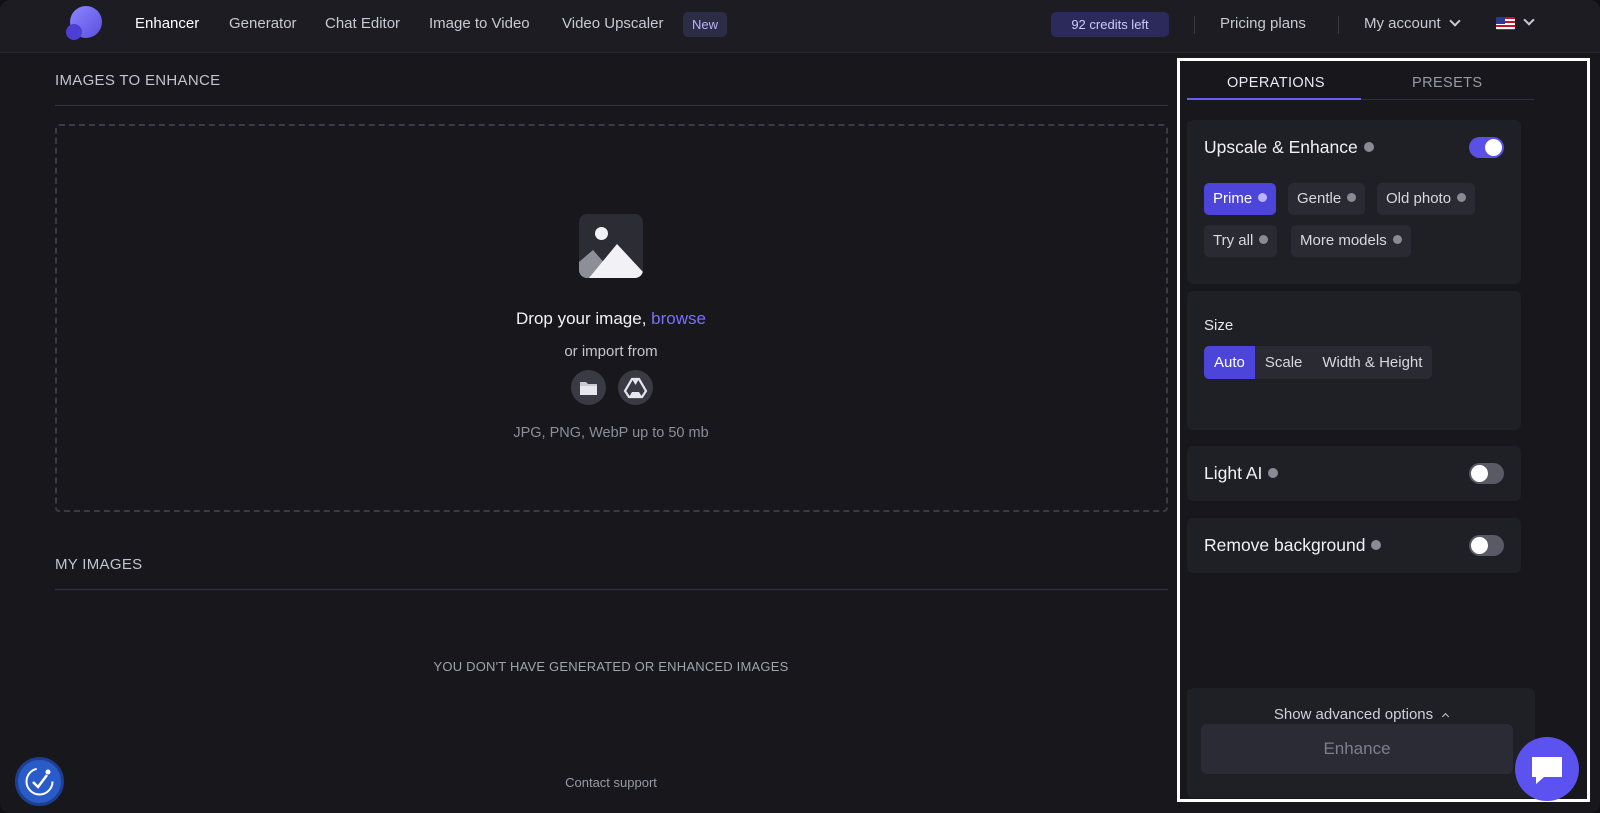  I want to click on chat-support-button, so click(1547, 769).